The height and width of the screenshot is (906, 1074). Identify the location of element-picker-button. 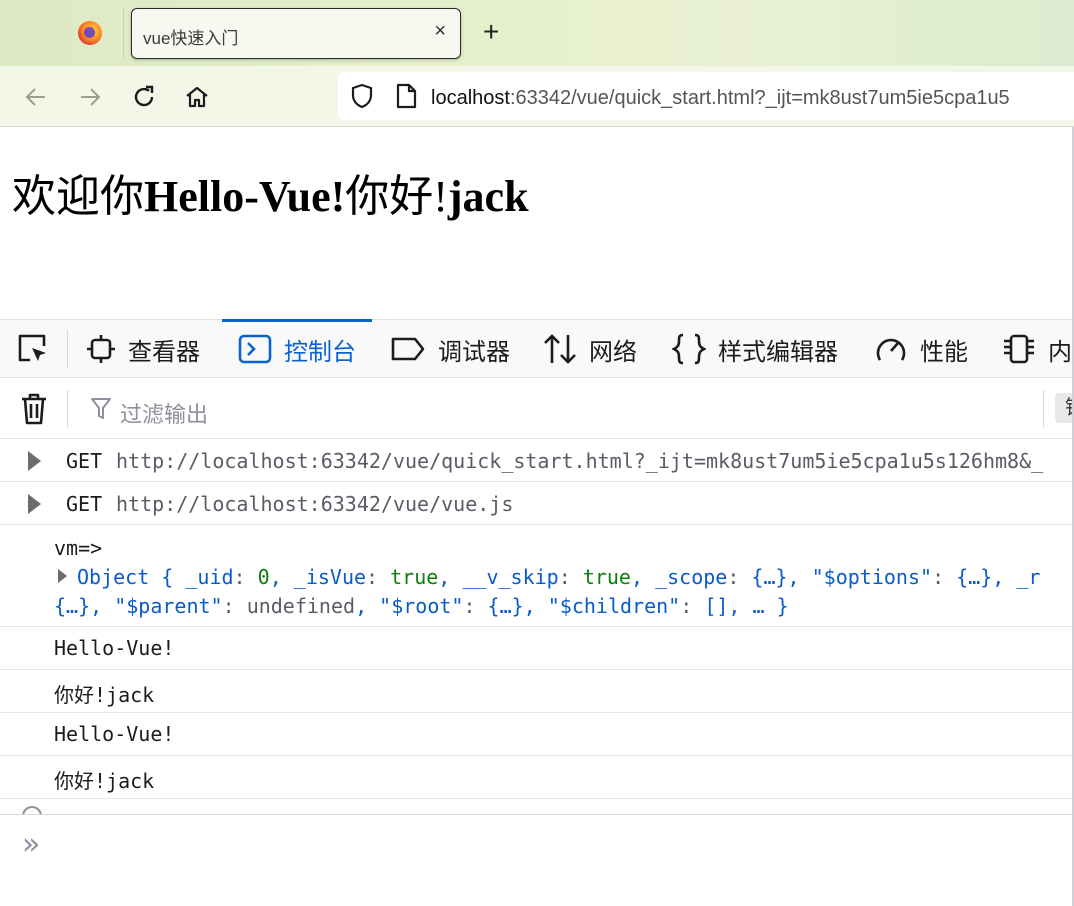
(39, 349).